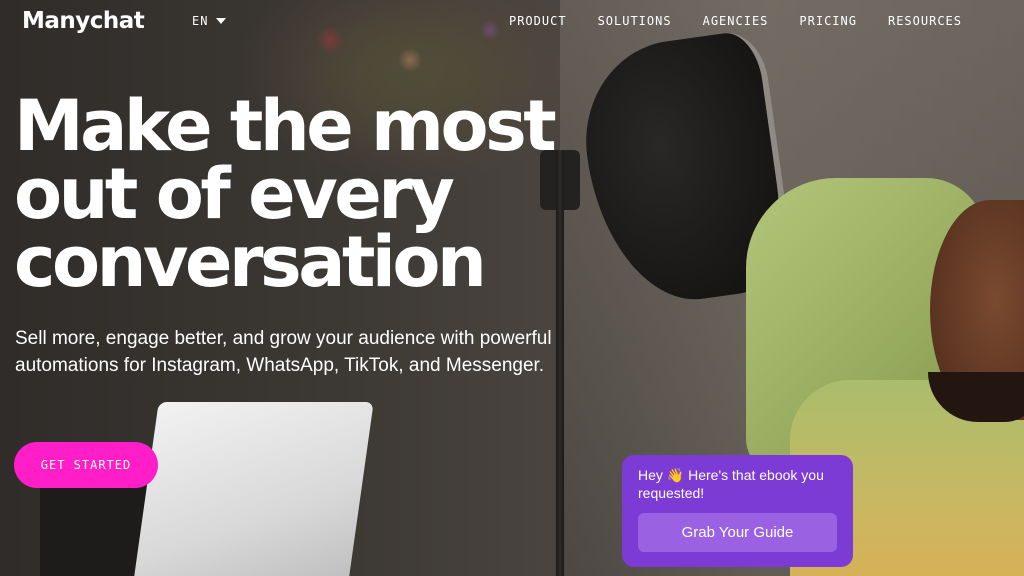  I want to click on nav-product: PRODUCT, so click(538, 21).